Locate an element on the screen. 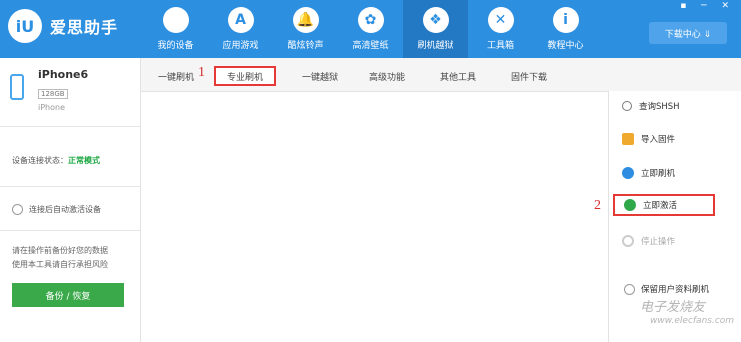  tab-one-click-jailbreak: 一键越狱 is located at coordinates (320, 76).